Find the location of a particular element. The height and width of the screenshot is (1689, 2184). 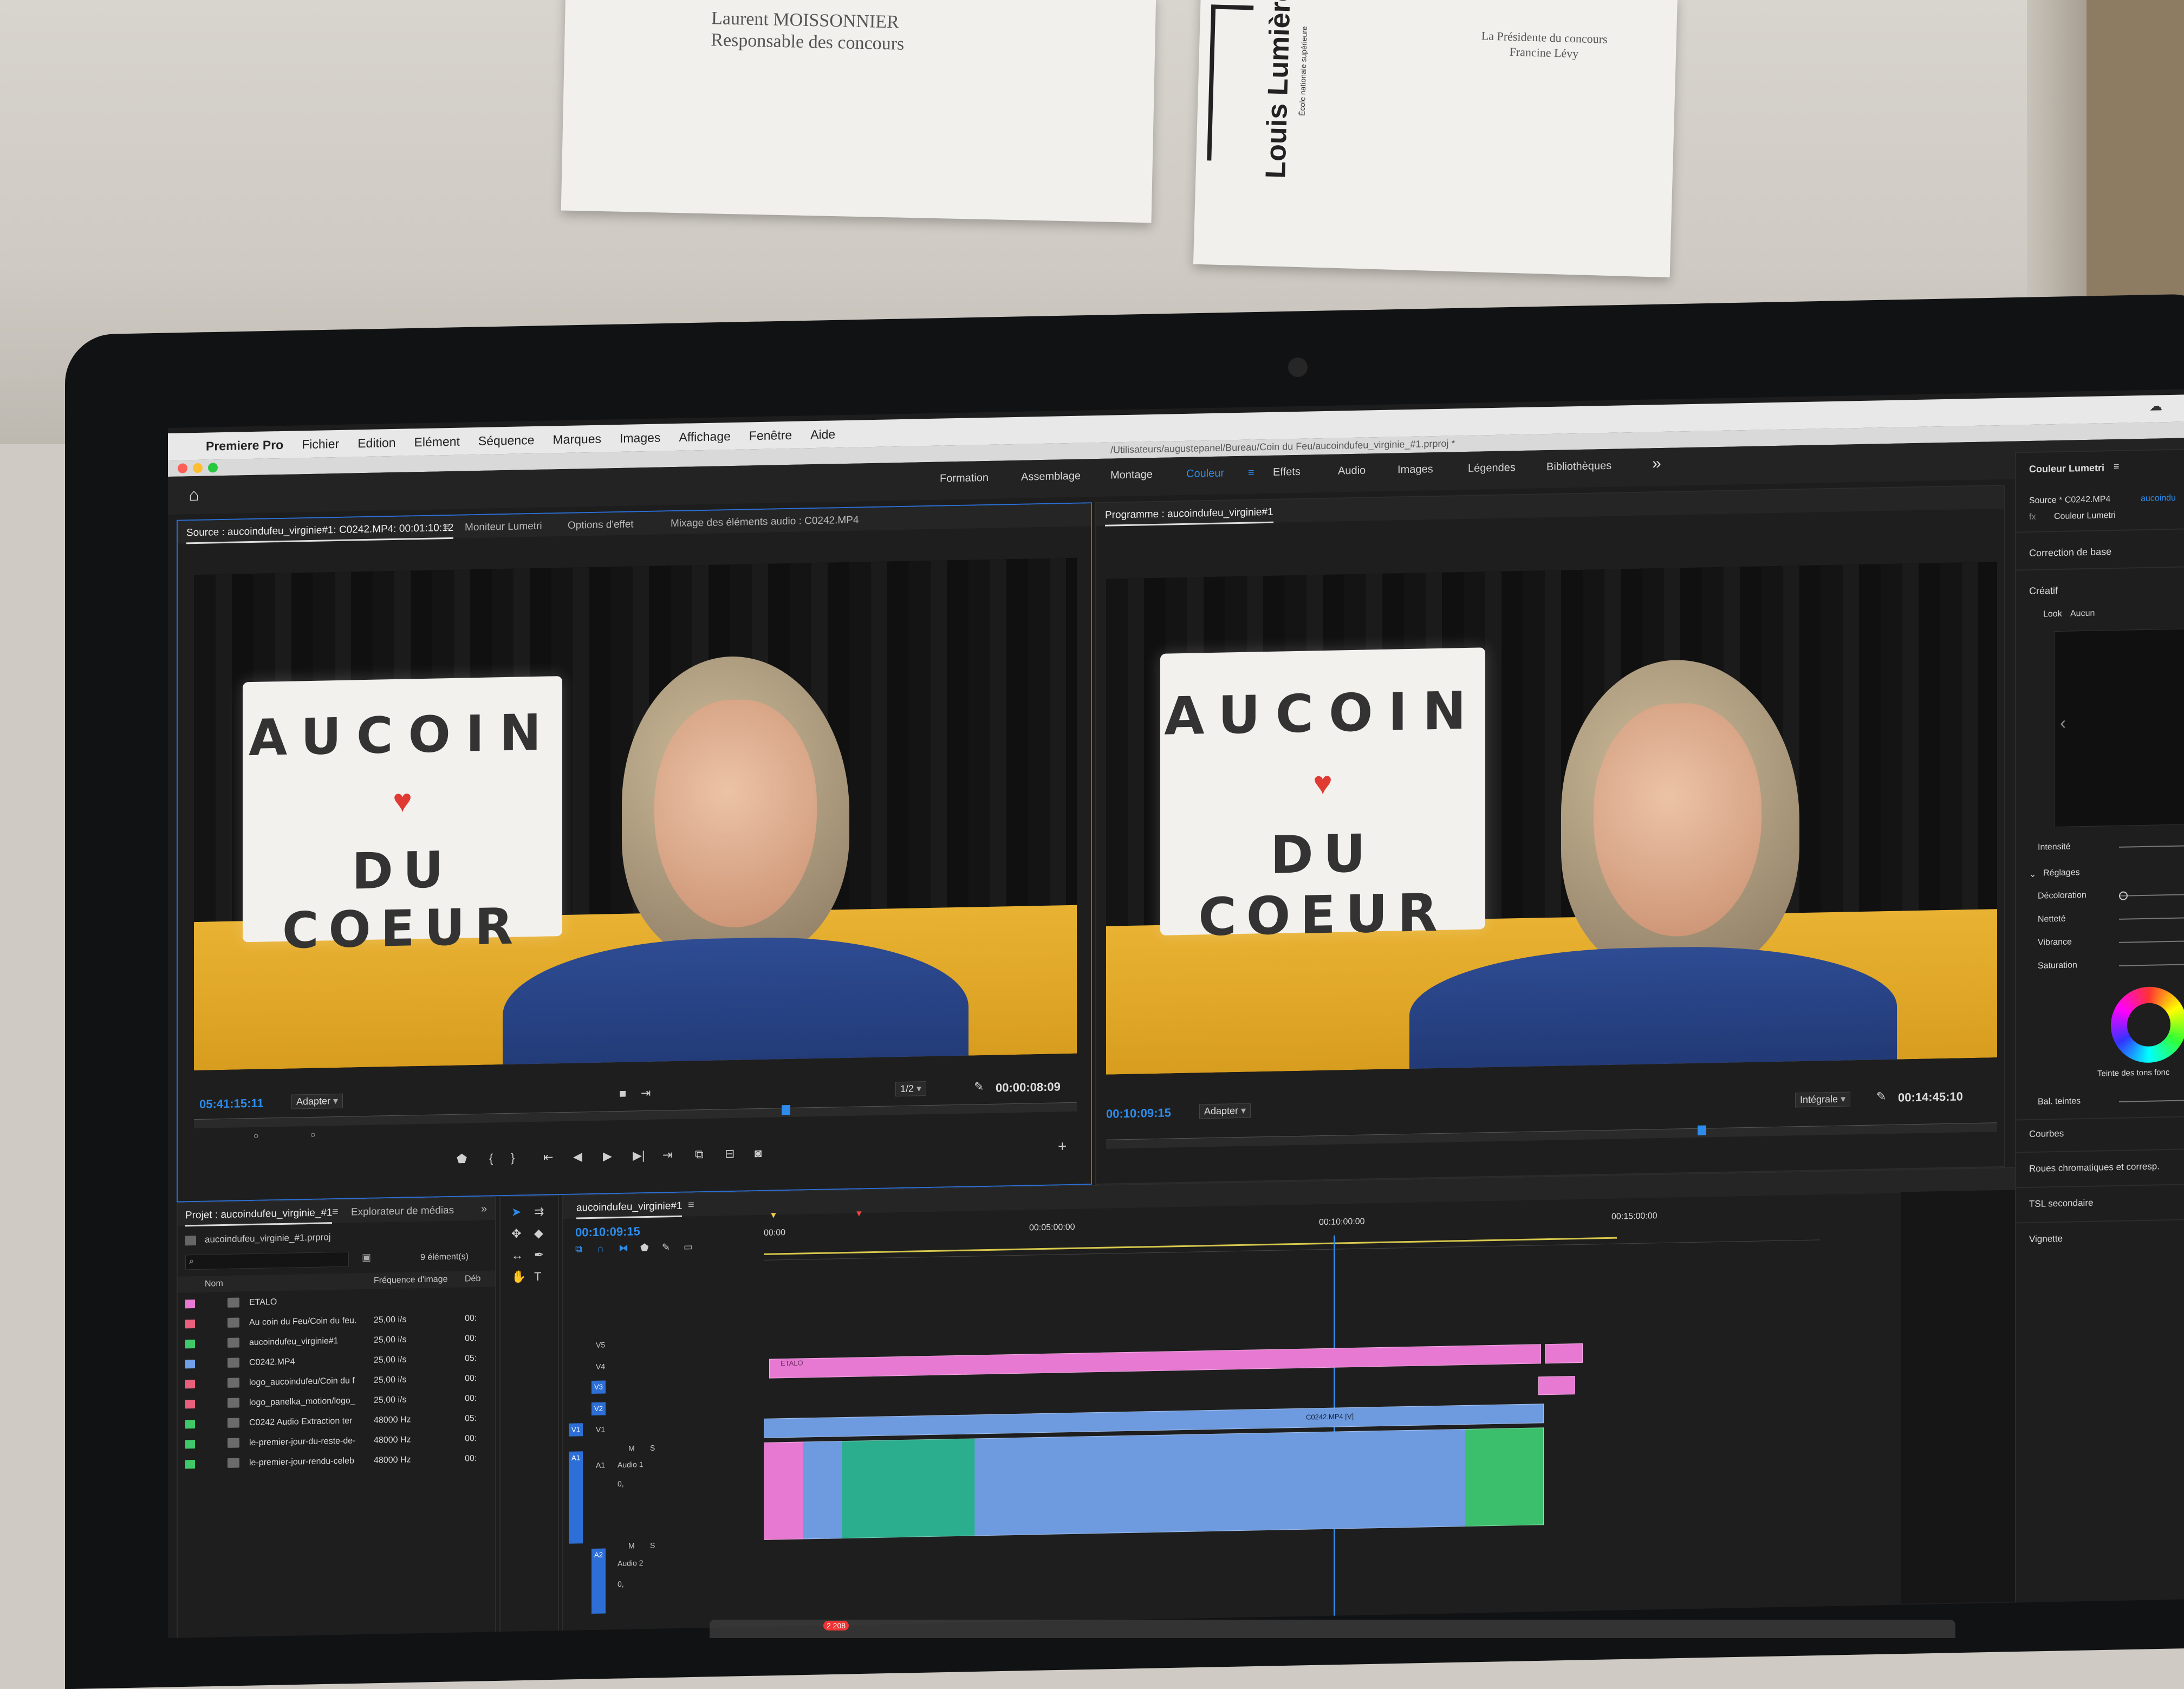

tab-audio-mixer: Mixage des éléments audio : C0242.MP4 is located at coordinates (765, 522).